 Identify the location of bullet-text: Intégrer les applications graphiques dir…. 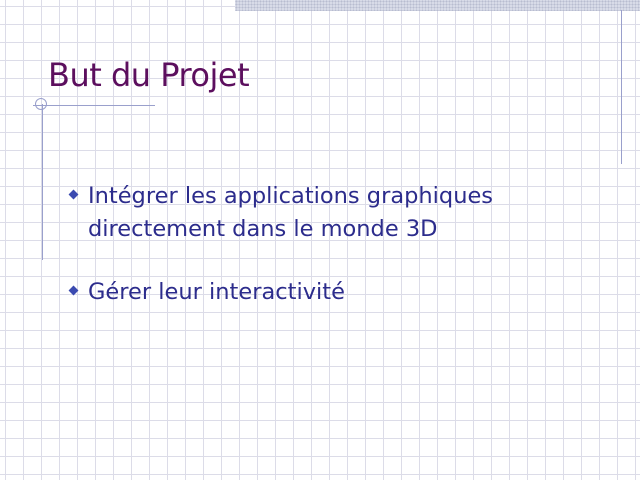
(291, 212).